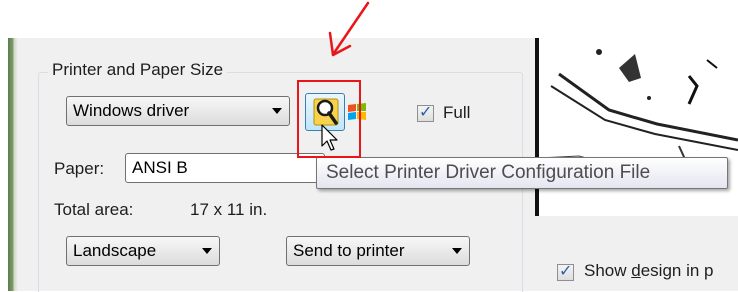 This screenshot has height=292, width=738. Describe the element at coordinates (160, 167) in the screenshot. I see `paper-select-value: ANSI B` at that location.